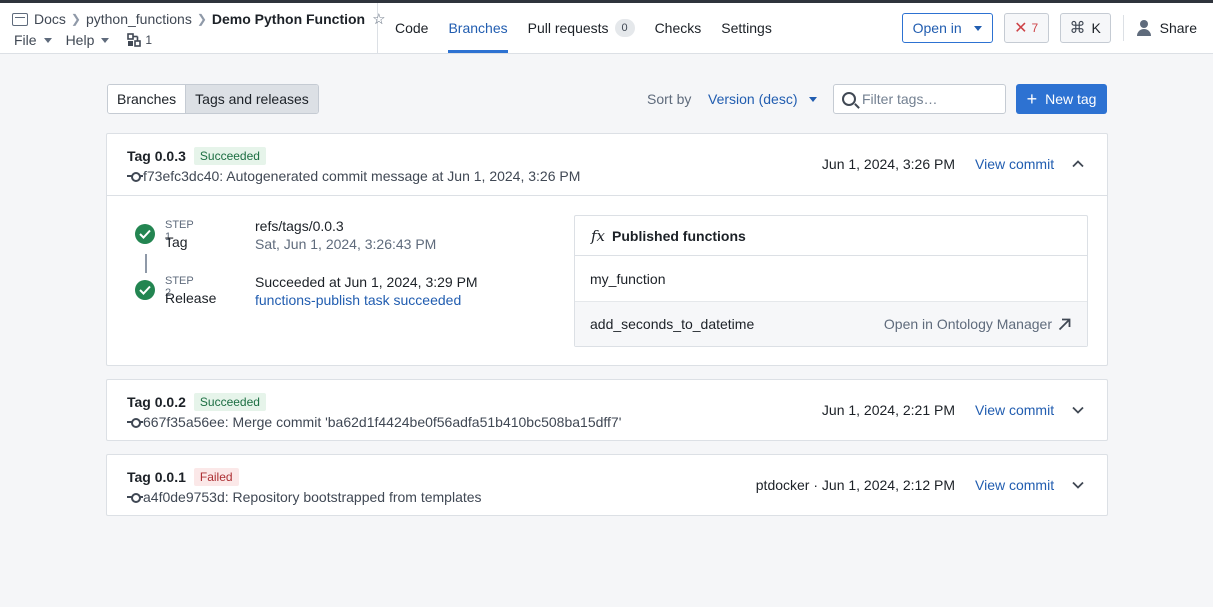 The image size is (1213, 607). Describe the element at coordinates (1178, 28) in the screenshot. I see `share-label: Share` at that location.